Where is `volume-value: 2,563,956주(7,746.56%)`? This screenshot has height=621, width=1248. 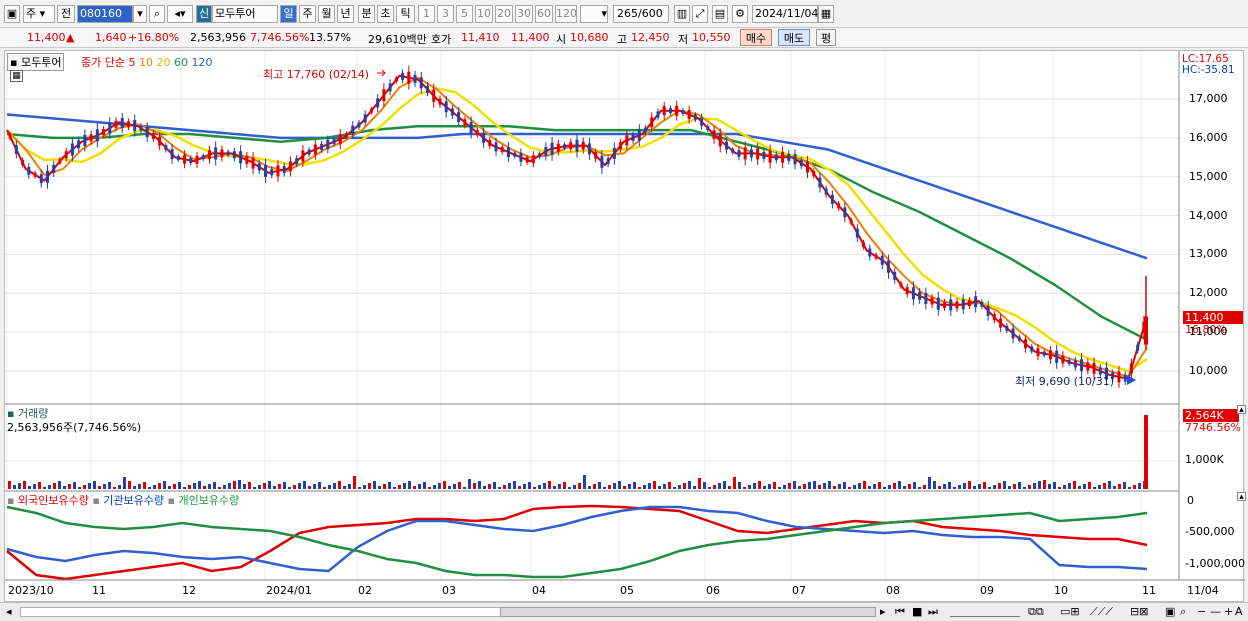 volume-value: 2,563,956주(7,746.56%) is located at coordinates (74, 427).